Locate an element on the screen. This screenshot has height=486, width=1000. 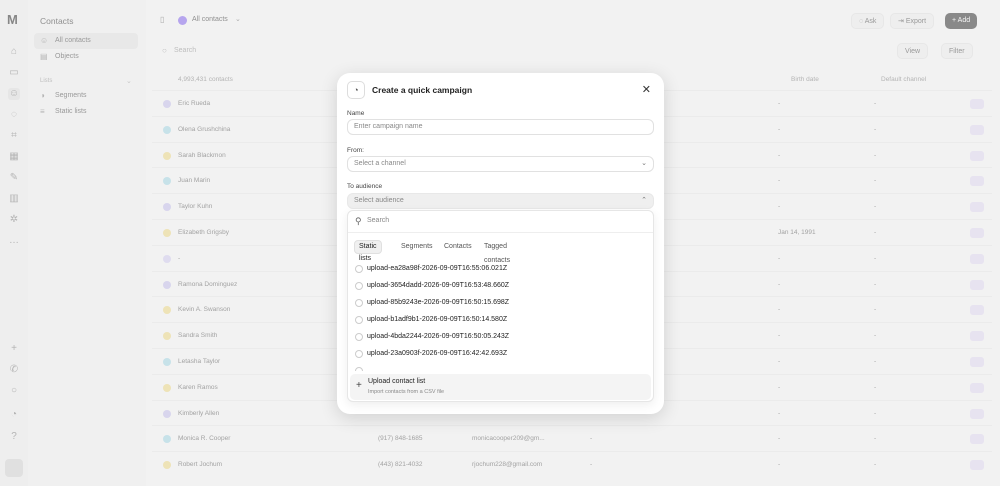
list-item: upload-b1adf9b1-2026-09-09T16:50:14.580Z is located at coordinates (499, 320).